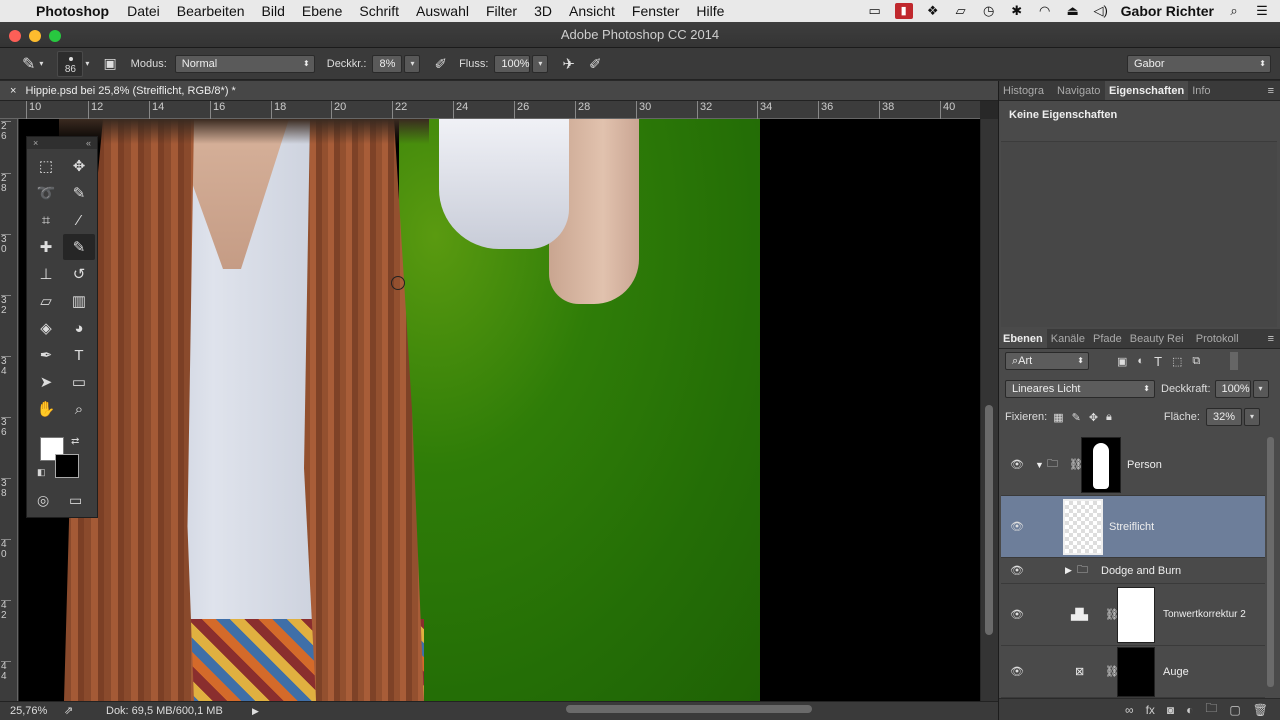  I want to click on horizontal-scrollbar-thumb, so click(689, 709).